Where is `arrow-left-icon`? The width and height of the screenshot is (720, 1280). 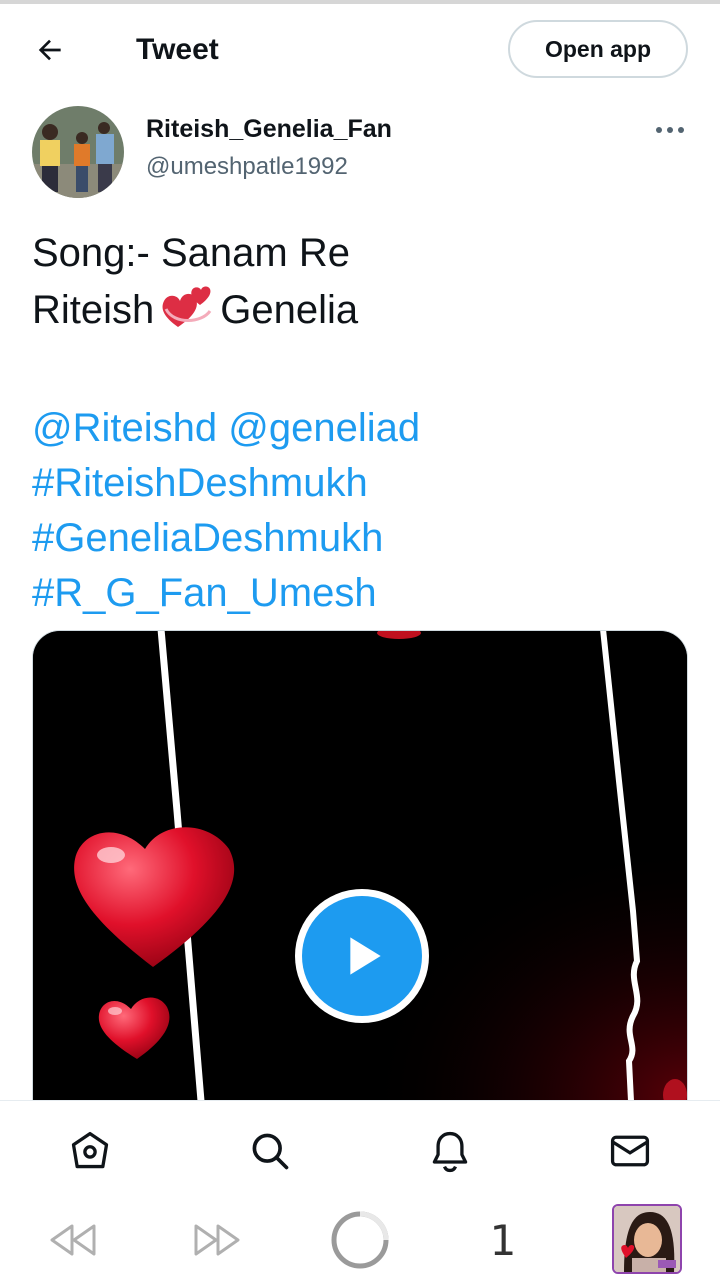 arrow-left-icon is located at coordinates (49, 50).